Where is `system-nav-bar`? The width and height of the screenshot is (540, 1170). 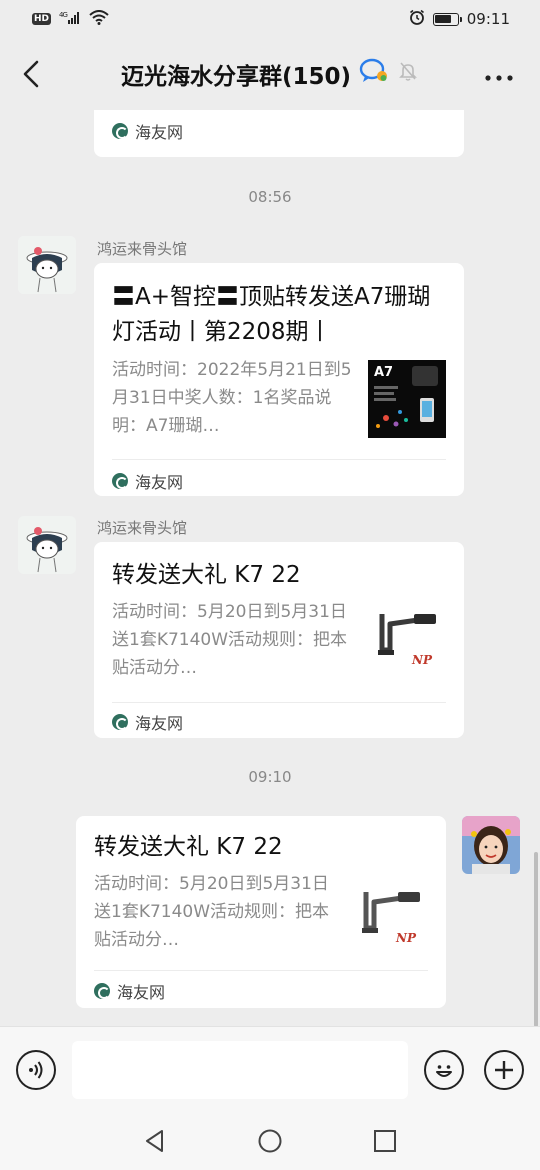
system-nav-bar is located at coordinates (270, 1139).